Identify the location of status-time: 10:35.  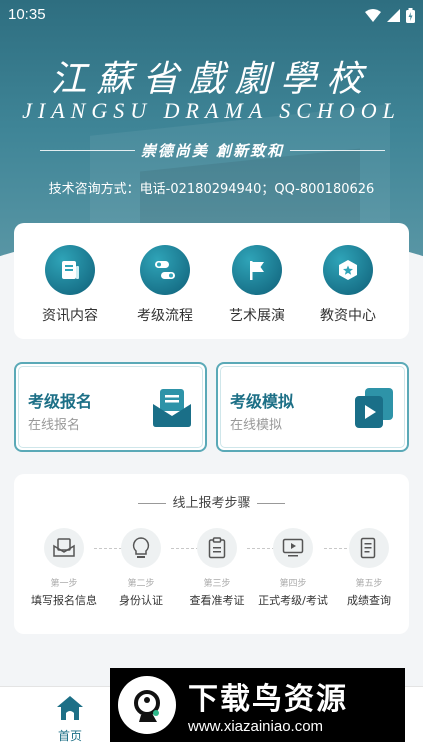
(27, 14).